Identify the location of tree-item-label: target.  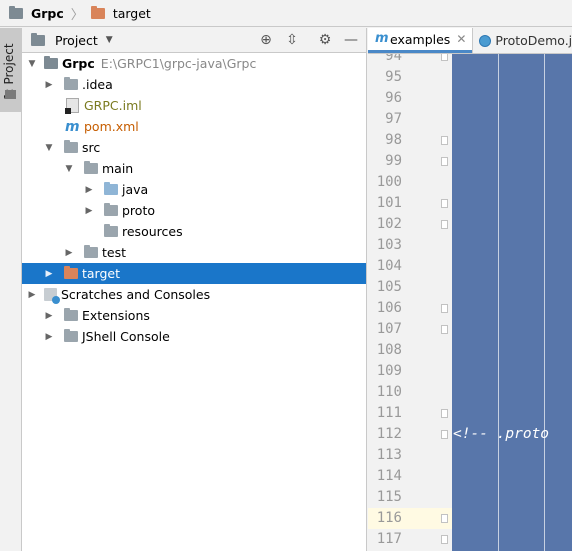
(101, 273).